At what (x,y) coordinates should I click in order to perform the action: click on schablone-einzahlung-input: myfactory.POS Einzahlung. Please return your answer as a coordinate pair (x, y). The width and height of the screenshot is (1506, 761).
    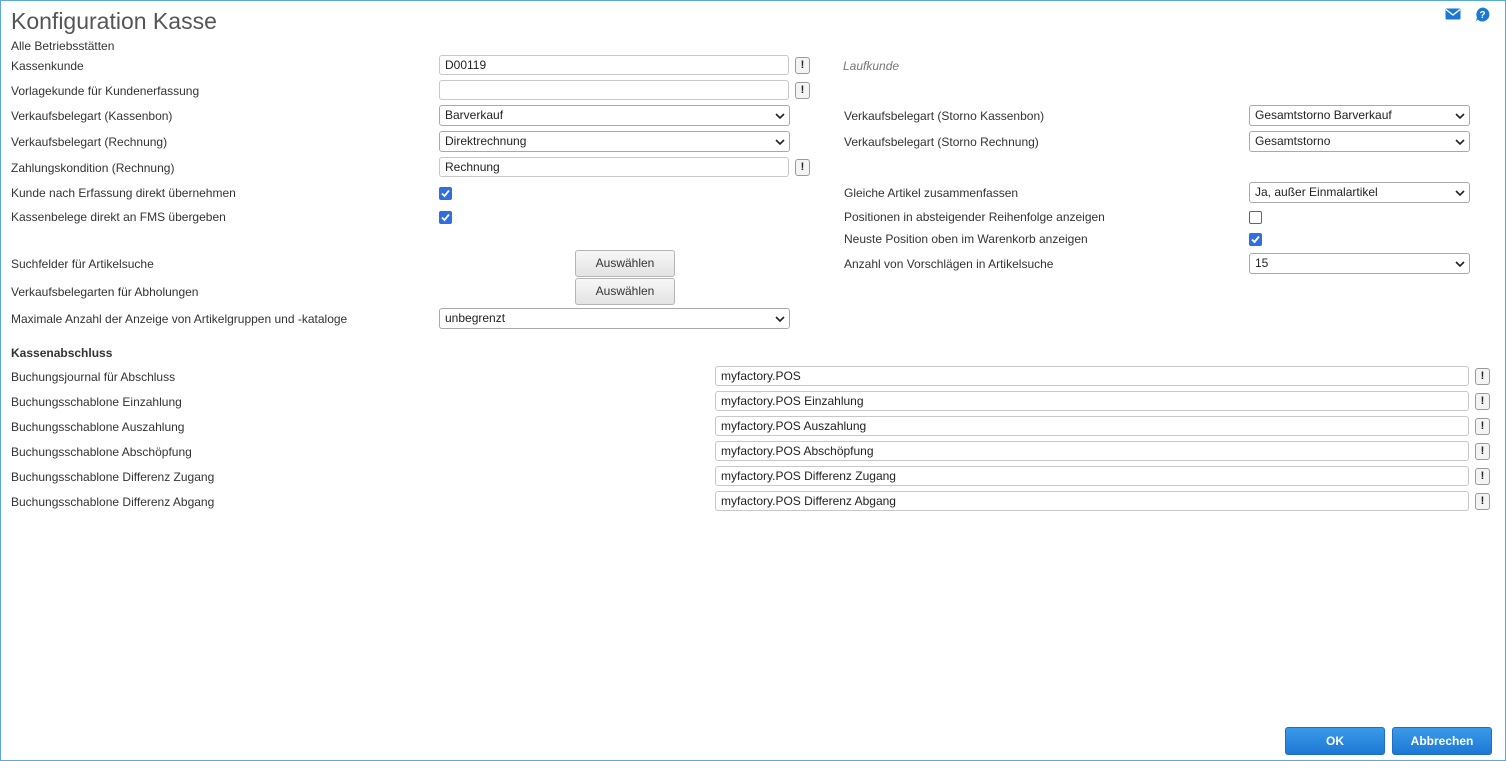
    Looking at the image, I should click on (1092, 401).